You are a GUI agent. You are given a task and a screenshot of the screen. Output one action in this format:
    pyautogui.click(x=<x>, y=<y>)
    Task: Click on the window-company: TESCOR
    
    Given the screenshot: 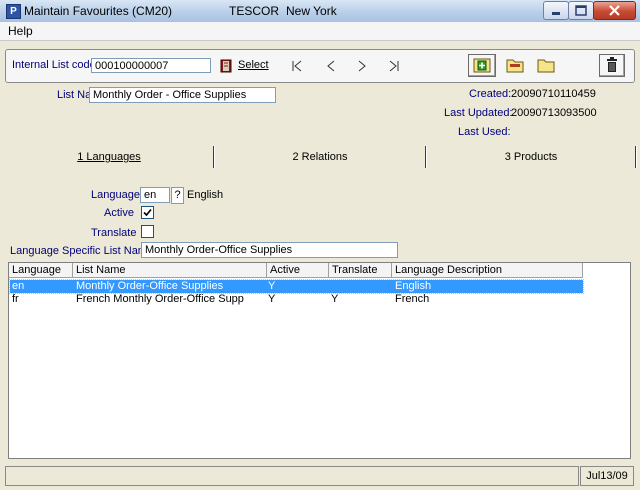 What is the action you would take?
    pyautogui.click(x=254, y=11)
    